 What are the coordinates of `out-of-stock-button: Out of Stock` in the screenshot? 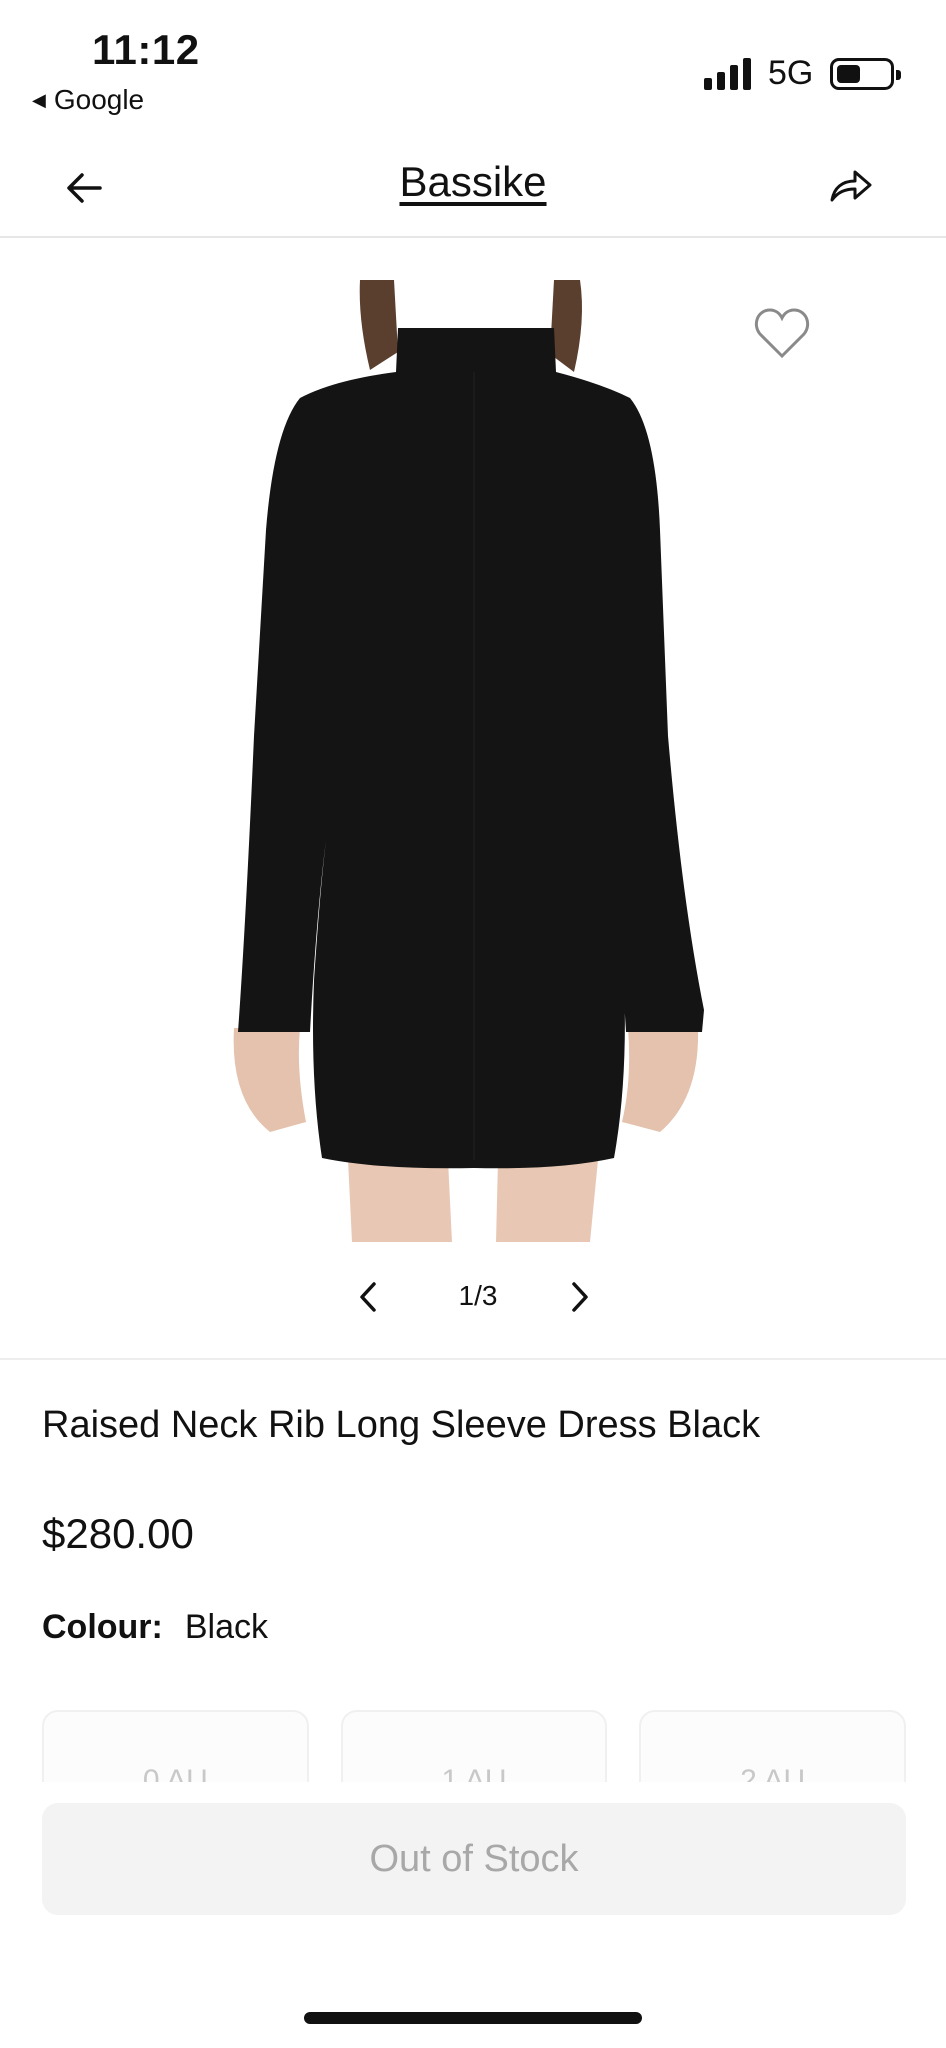 It's located at (474, 1859).